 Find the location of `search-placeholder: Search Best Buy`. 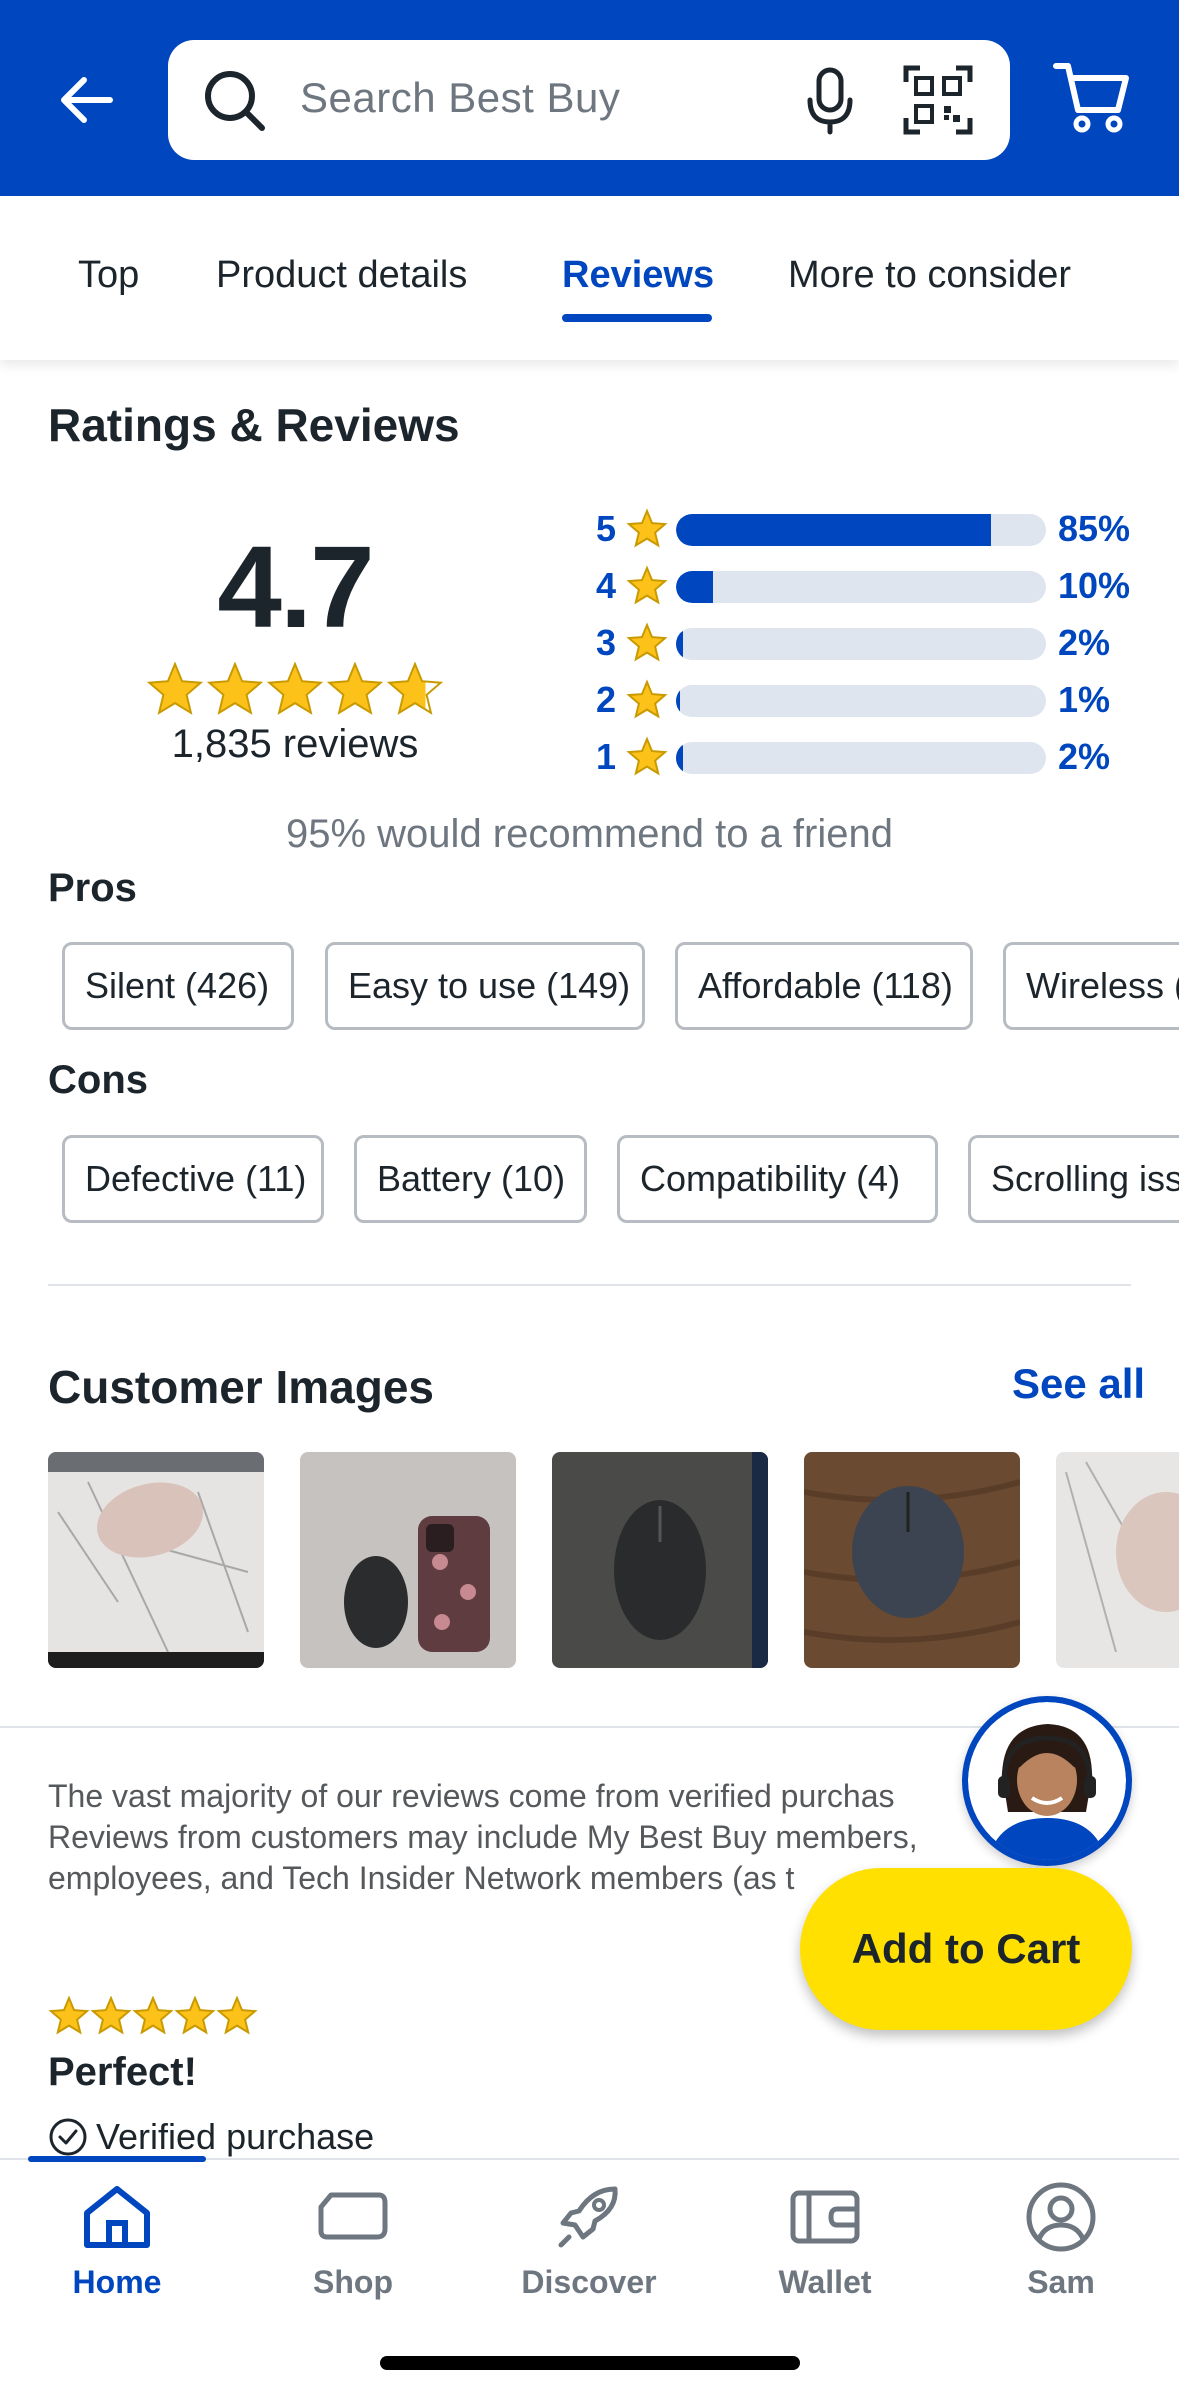

search-placeholder: Search Best Buy is located at coordinates (460, 97).